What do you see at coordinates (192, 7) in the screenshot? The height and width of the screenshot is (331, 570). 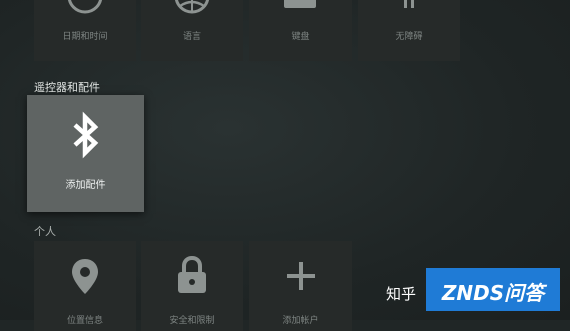 I see `globe-icon` at bounding box center [192, 7].